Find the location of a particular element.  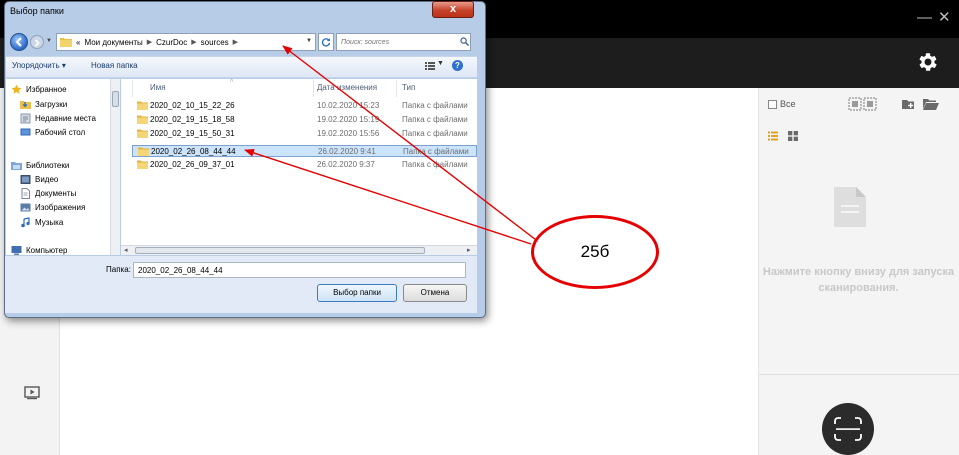

nav-label: Избранное is located at coordinates (46, 89).